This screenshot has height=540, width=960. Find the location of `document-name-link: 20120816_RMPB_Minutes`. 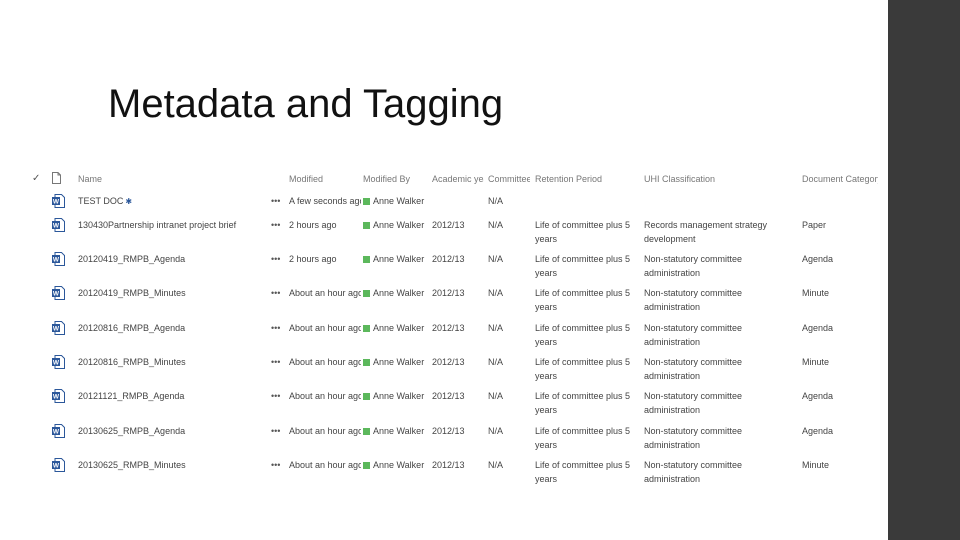

document-name-link: 20120816_RMPB_Minutes is located at coordinates (171, 362).